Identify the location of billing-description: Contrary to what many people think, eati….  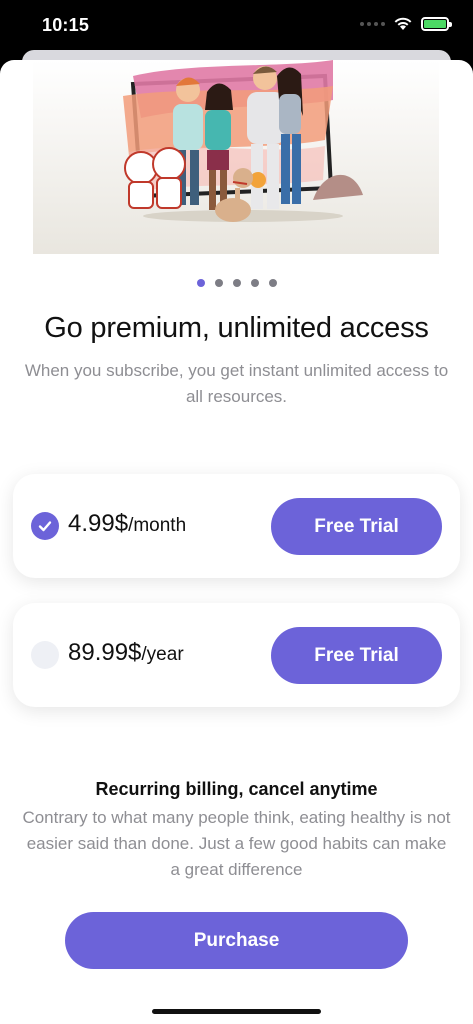
(236, 843).